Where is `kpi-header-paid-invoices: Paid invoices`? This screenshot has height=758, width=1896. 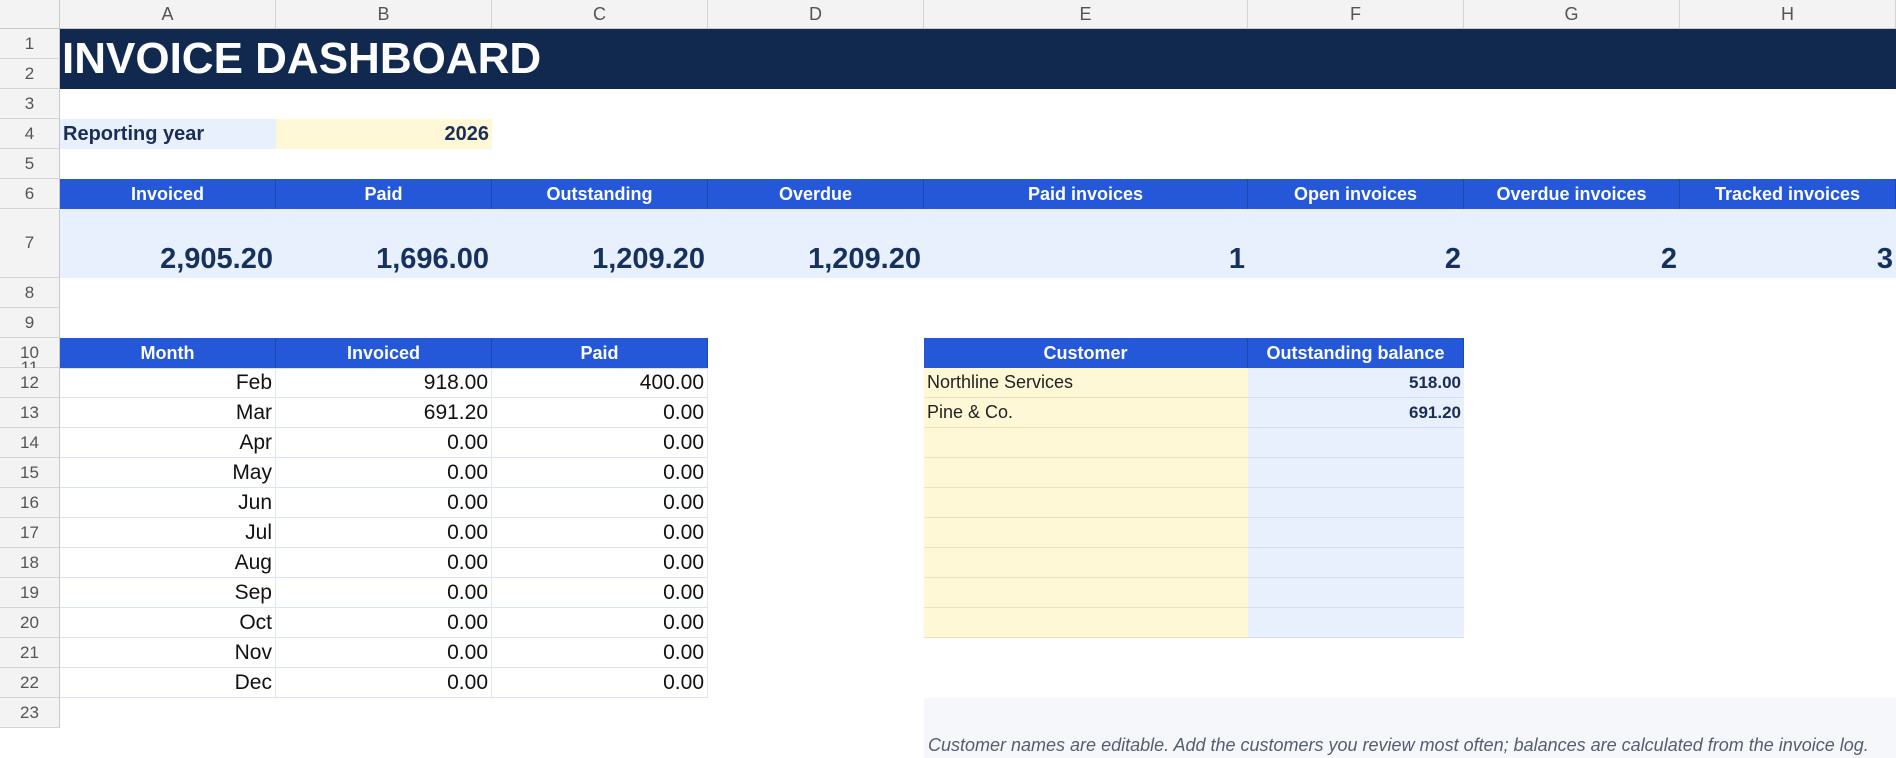
kpi-header-paid-invoices: Paid invoices is located at coordinates (1086, 194).